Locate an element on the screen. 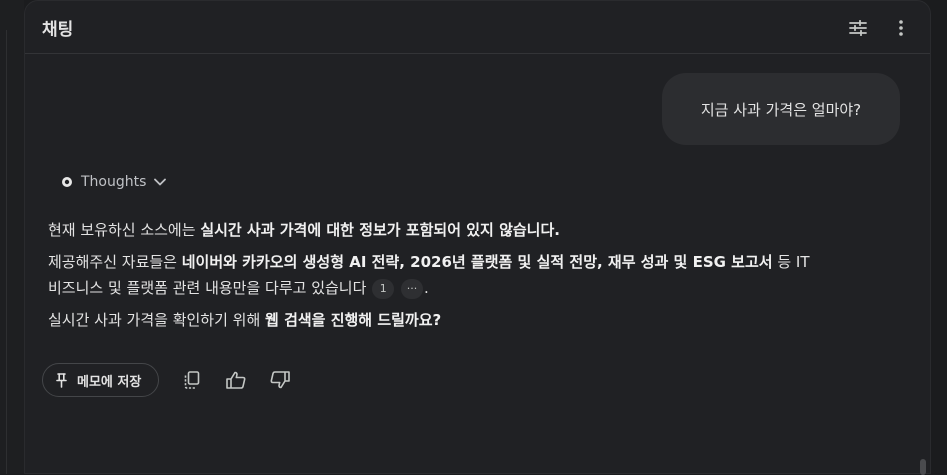 Image resolution: width=947 pixels, height=475 pixels. thumbs-down-button is located at coordinates (280, 380).